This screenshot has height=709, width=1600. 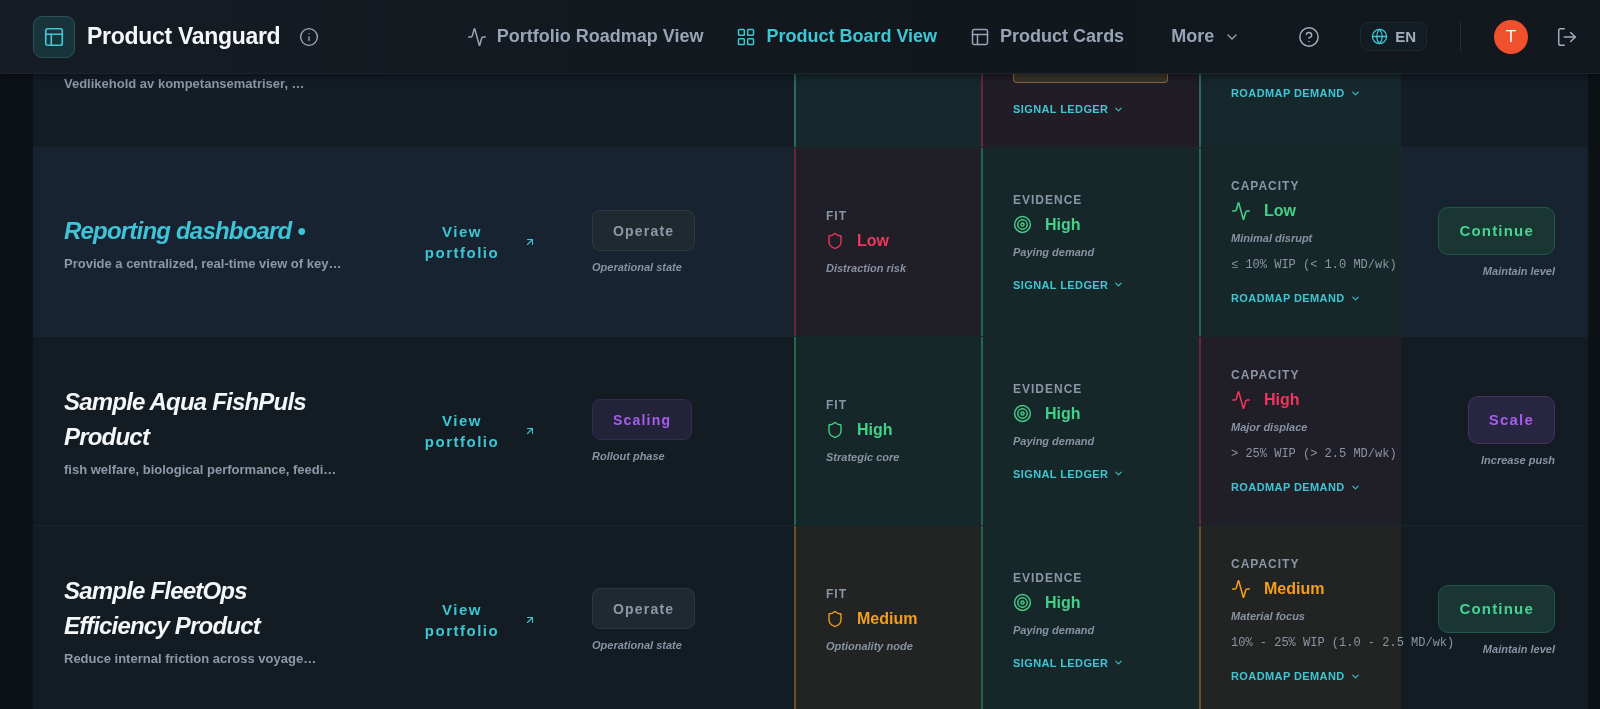 I want to click on nav-tab: Product Board View, so click(x=837, y=36).